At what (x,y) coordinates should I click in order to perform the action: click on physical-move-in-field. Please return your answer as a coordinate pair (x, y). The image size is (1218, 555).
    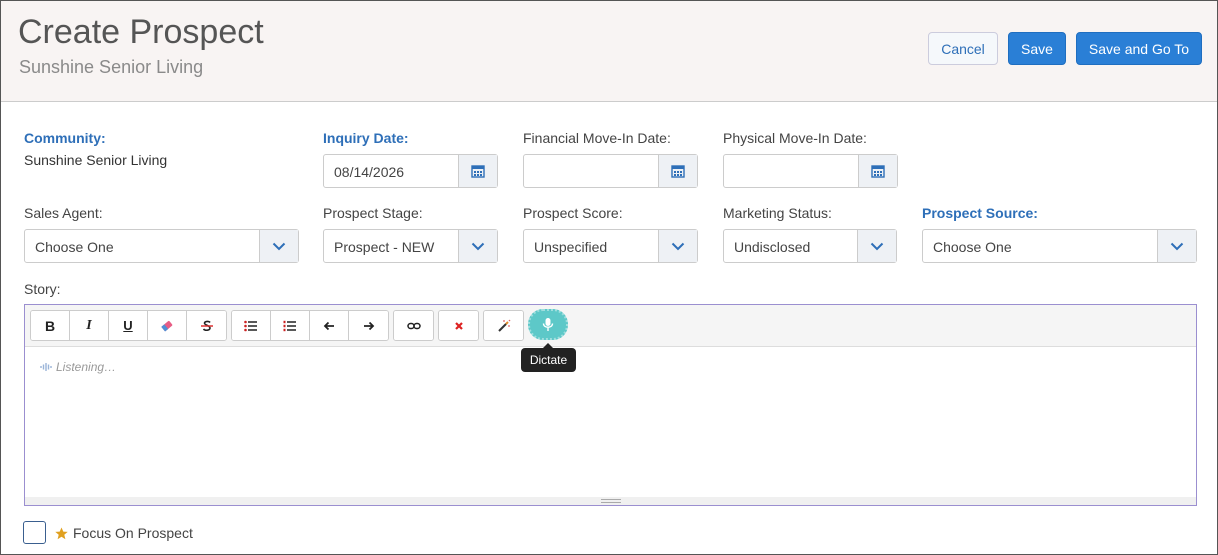
    Looking at the image, I should click on (810, 171).